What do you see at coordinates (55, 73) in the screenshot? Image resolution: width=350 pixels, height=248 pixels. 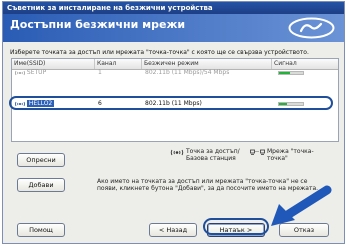 I see `row-ssid-cell: SETUP` at bounding box center [55, 73].